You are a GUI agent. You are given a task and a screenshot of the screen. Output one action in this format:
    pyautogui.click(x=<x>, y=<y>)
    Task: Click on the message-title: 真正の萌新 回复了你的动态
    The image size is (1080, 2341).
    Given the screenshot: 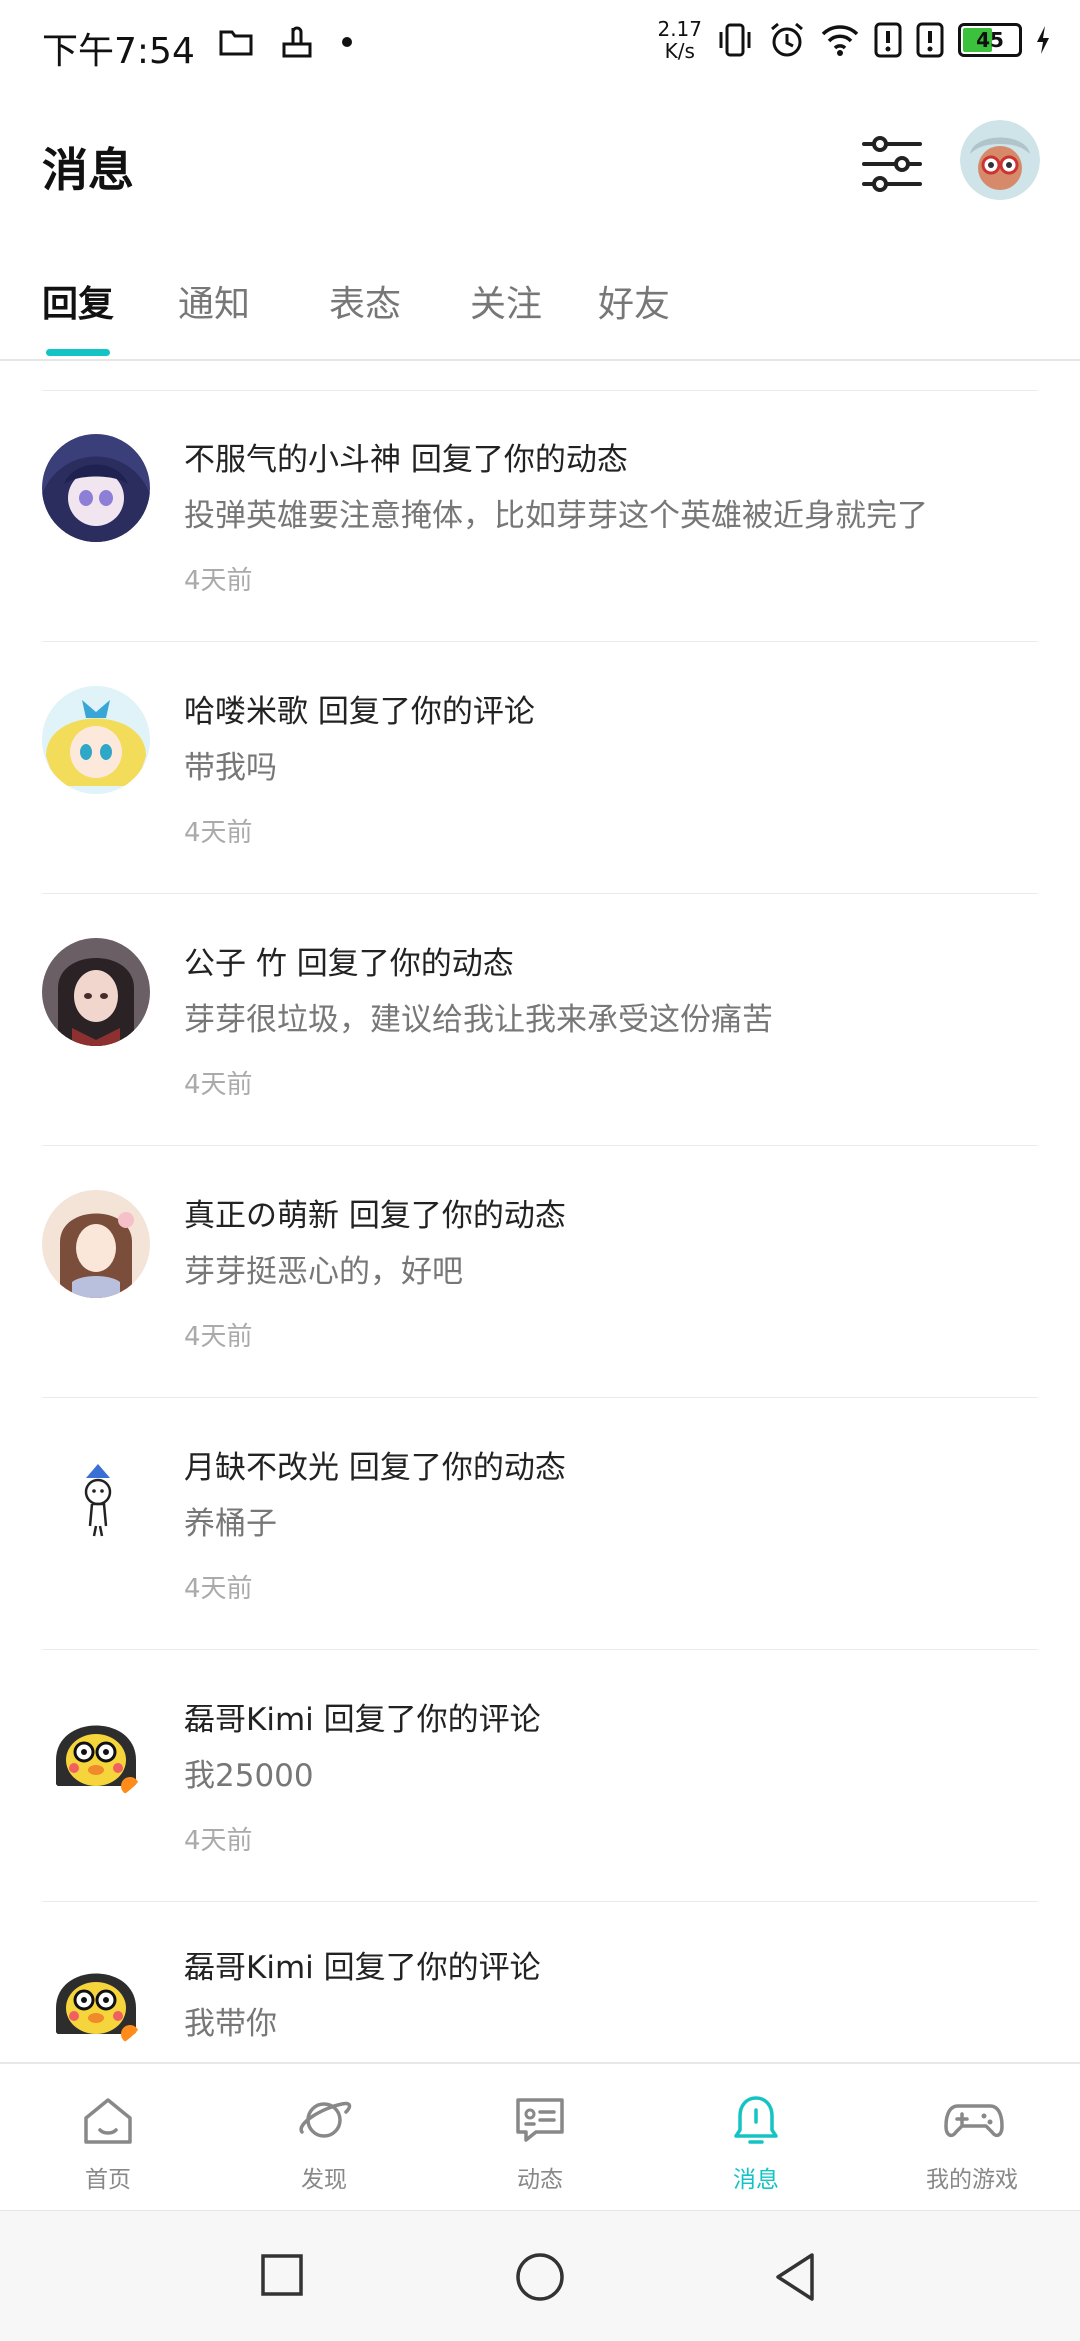 What is the action you would take?
    pyautogui.click(x=375, y=1216)
    